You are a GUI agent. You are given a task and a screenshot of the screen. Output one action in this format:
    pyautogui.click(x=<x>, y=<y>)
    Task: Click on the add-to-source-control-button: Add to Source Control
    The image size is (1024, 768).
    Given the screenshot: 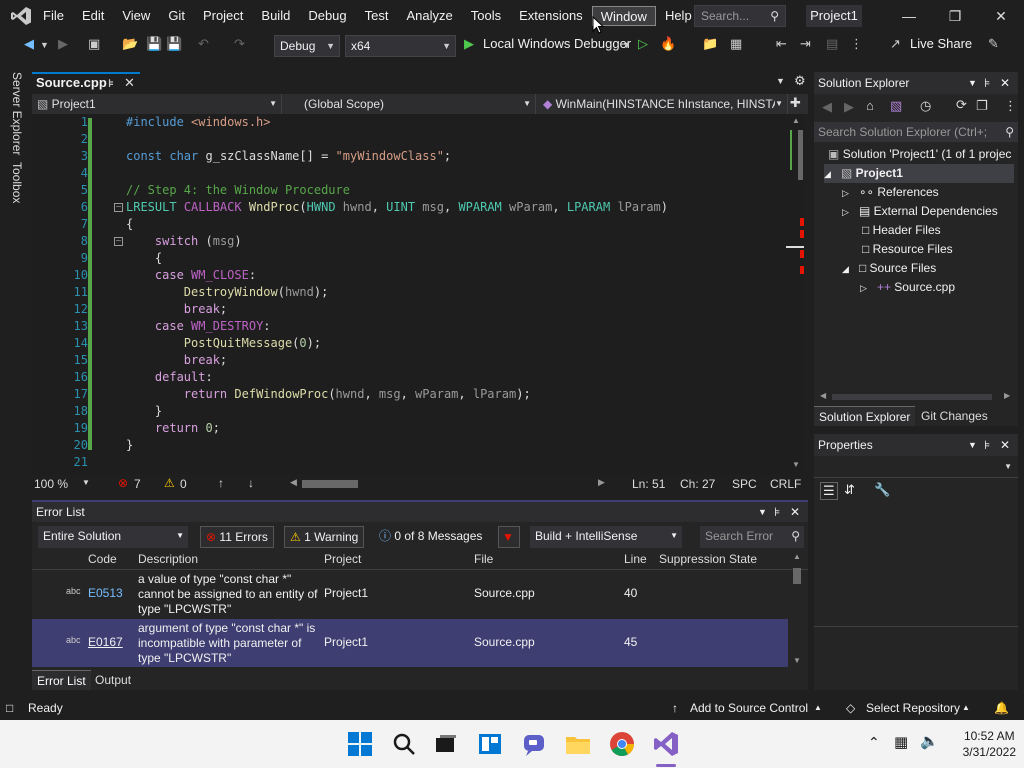 What is the action you would take?
    pyautogui.click(x=749, y=708)
    